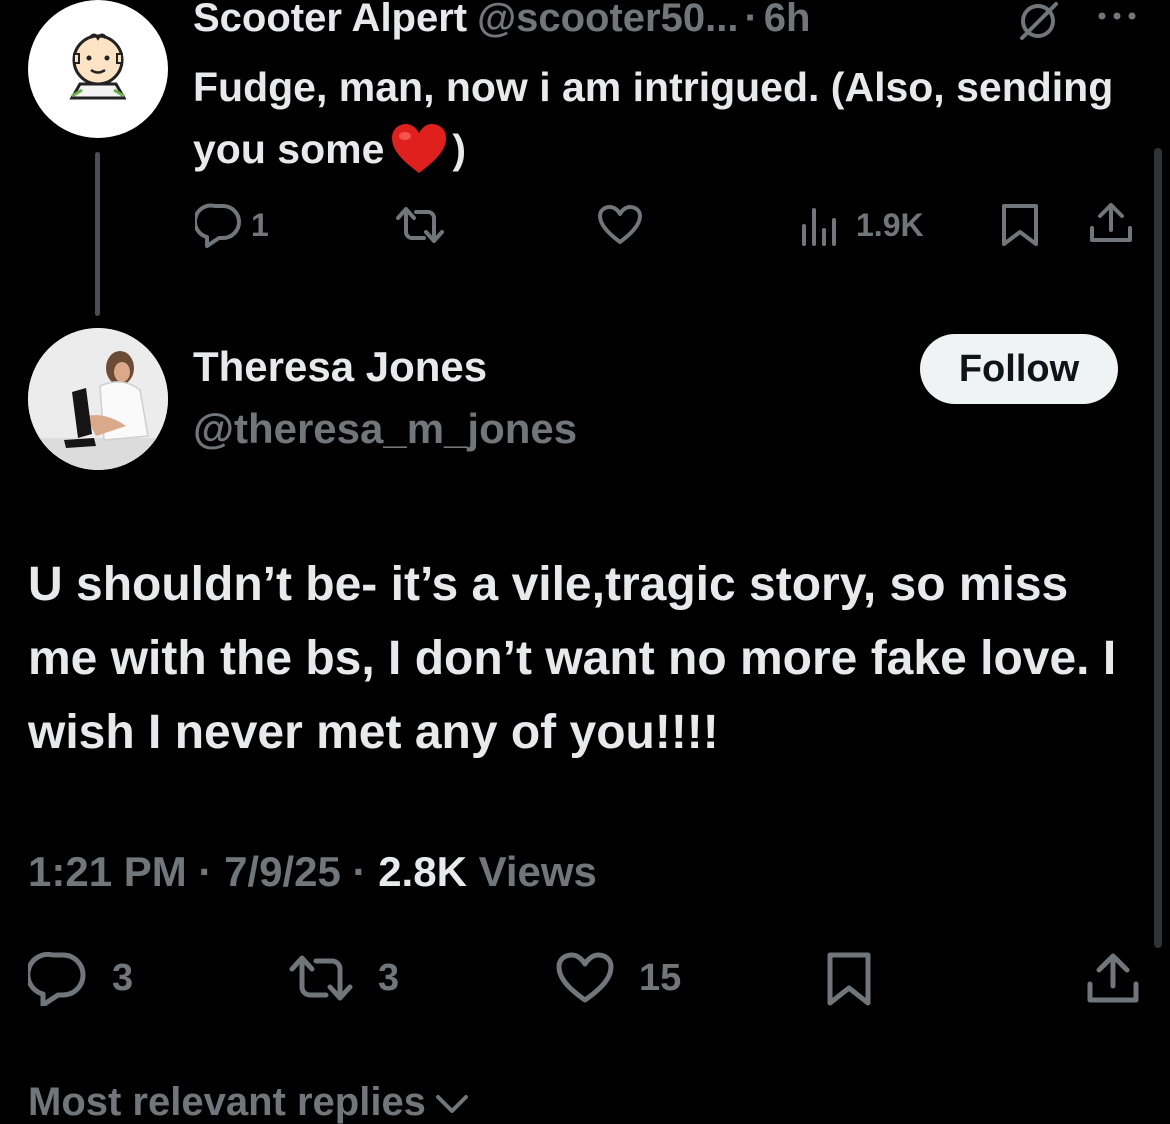  Describe the element at coordinates (1038, 21) in the screenshot. I see `grok-icon` at that location.